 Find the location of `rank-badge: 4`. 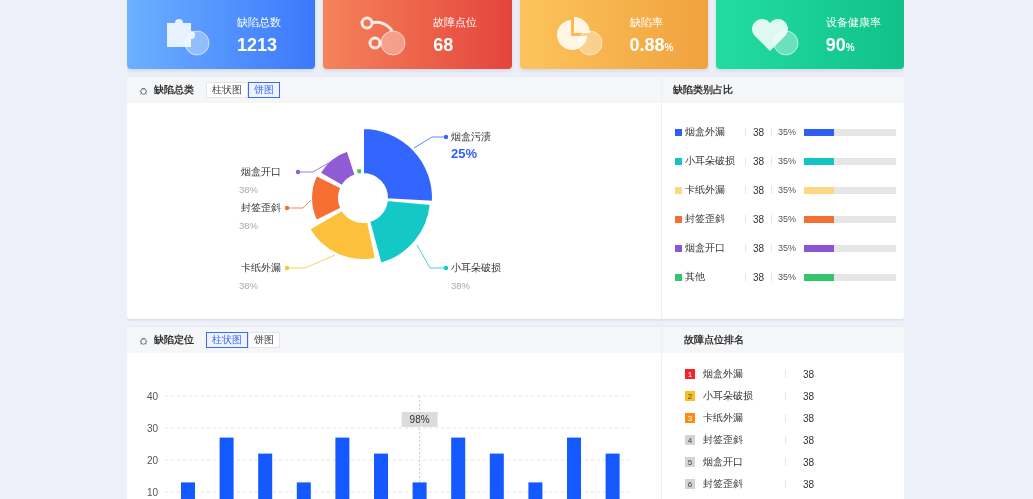

rank-badge: 4 is located at coordinates (690, 440).